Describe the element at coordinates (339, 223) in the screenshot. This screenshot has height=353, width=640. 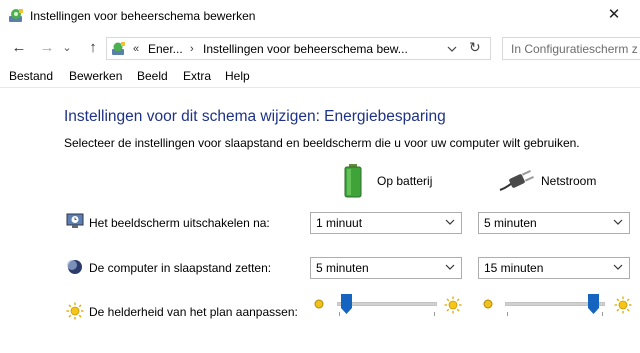
I see `display-off-battery-value: 1 minuut` at that location.